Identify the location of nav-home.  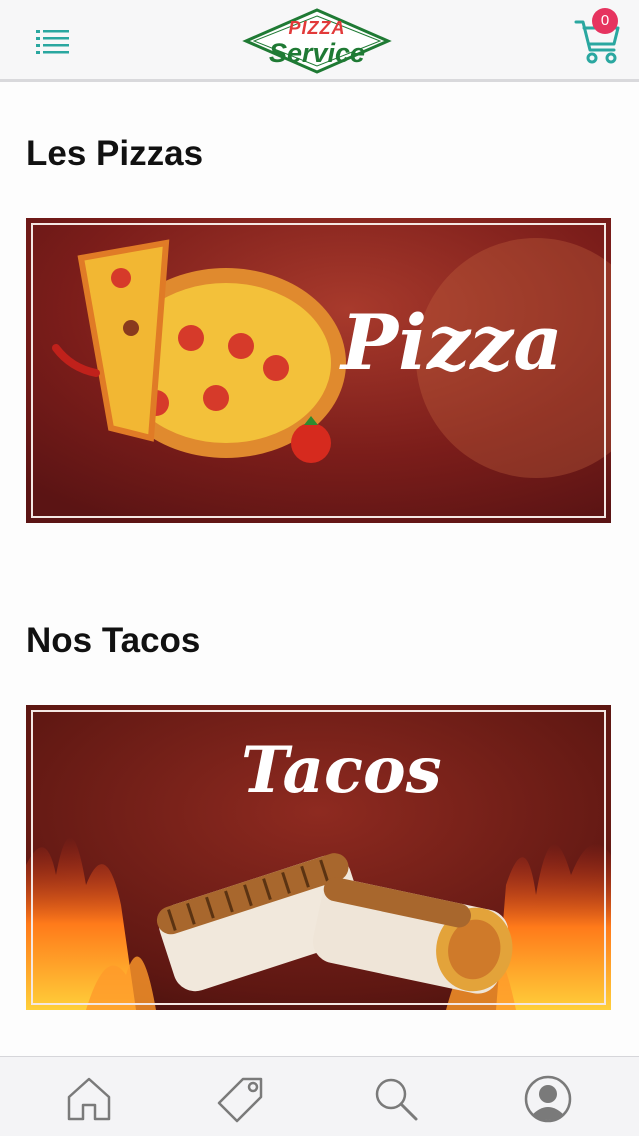
(89, 1099).